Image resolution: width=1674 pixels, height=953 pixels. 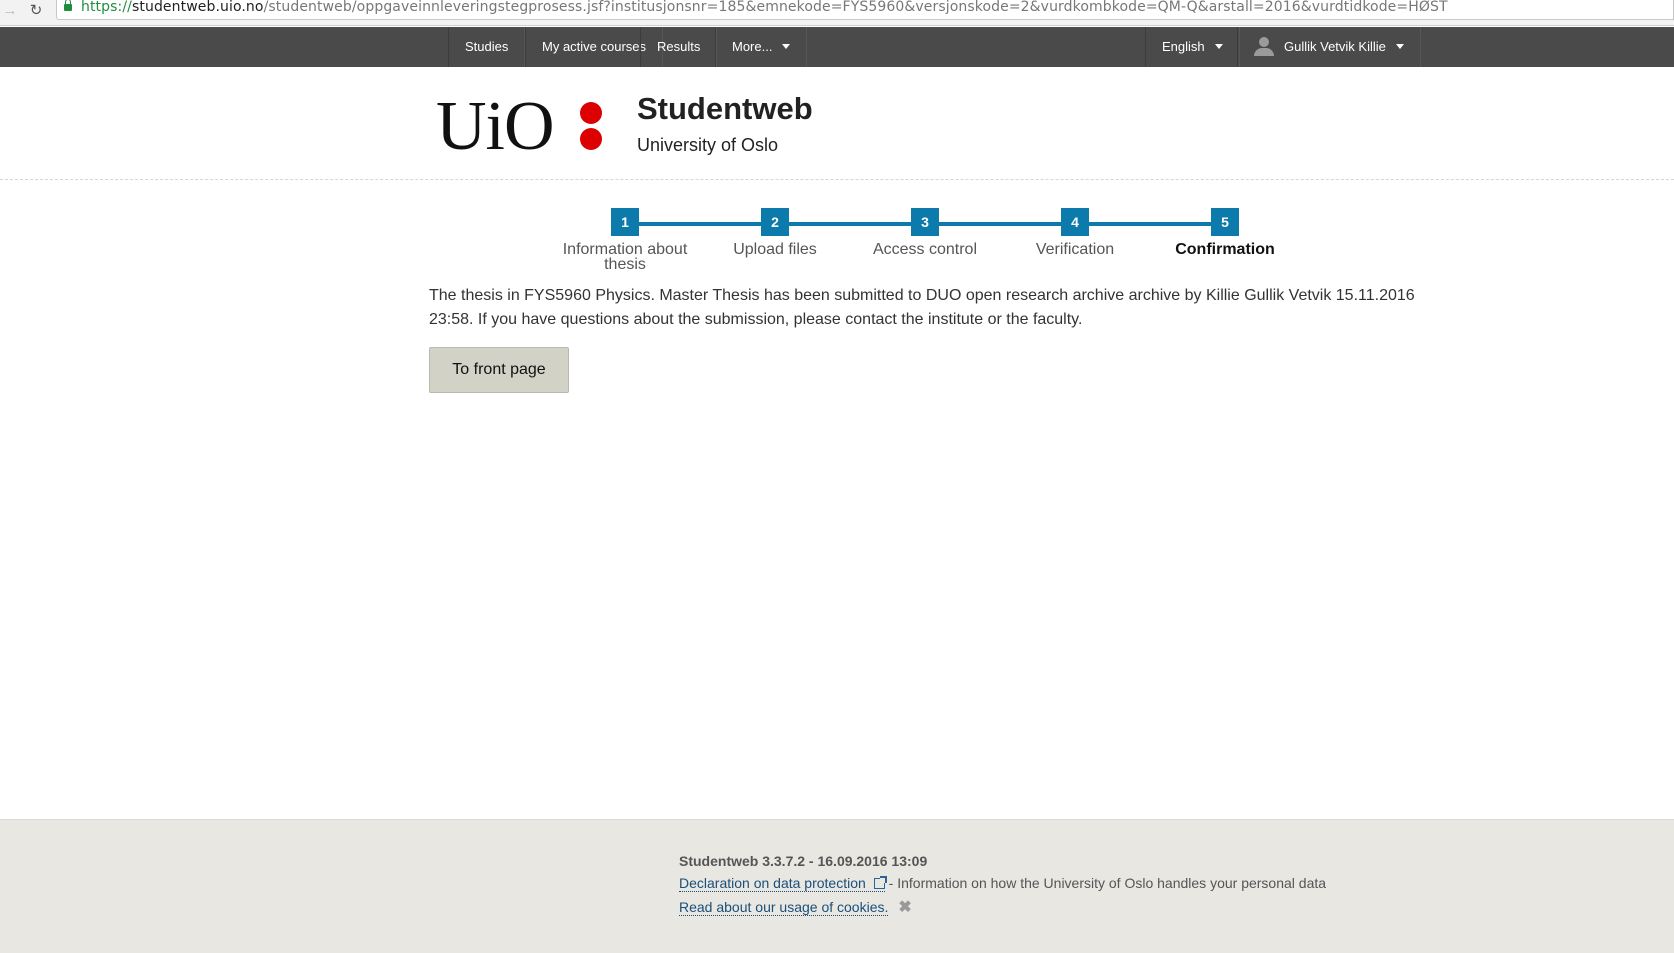 What do you see at coordinates (10, 12) in the screenshot?
I see `back-arrow-icon: →` at bounding box center [10, 12].